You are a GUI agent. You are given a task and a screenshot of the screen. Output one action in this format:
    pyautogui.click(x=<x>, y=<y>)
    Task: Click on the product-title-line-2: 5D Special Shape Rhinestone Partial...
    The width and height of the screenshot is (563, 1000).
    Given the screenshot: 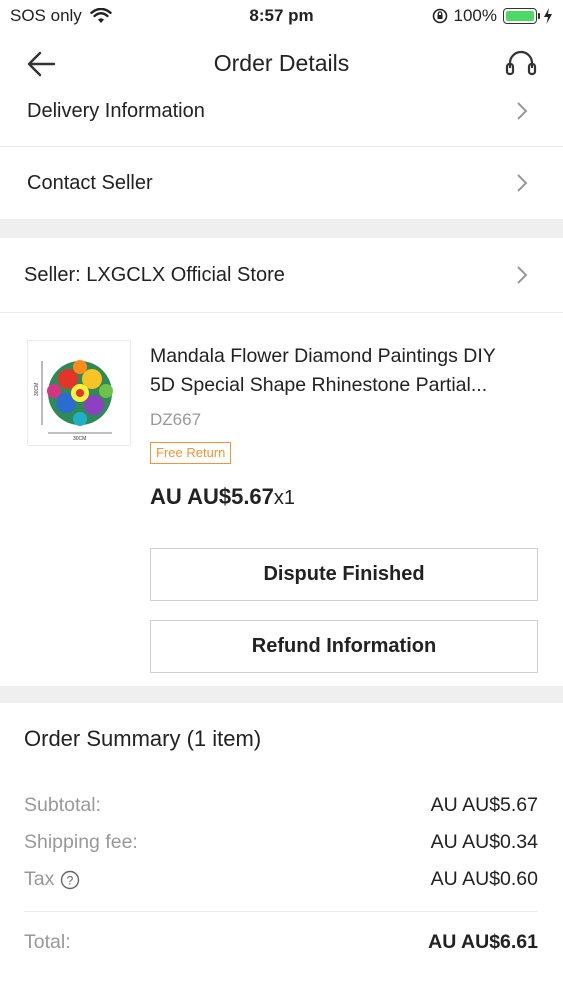 What is the action you would take?
    pyautogui.click(x=319, y=385)
    